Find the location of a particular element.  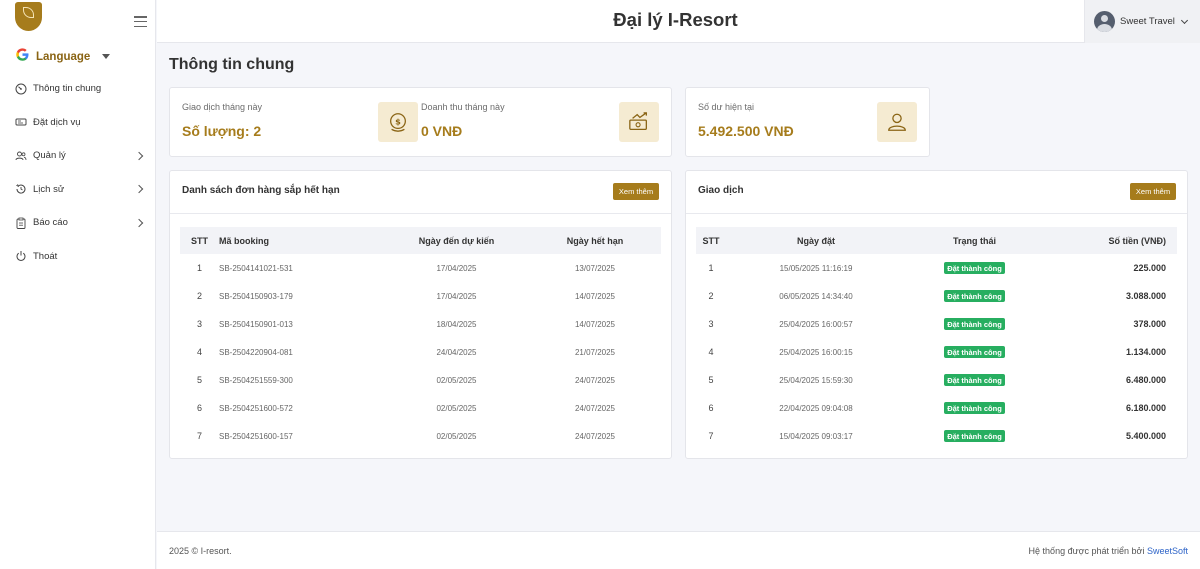

power-icon is located at coordinates (21, 256).